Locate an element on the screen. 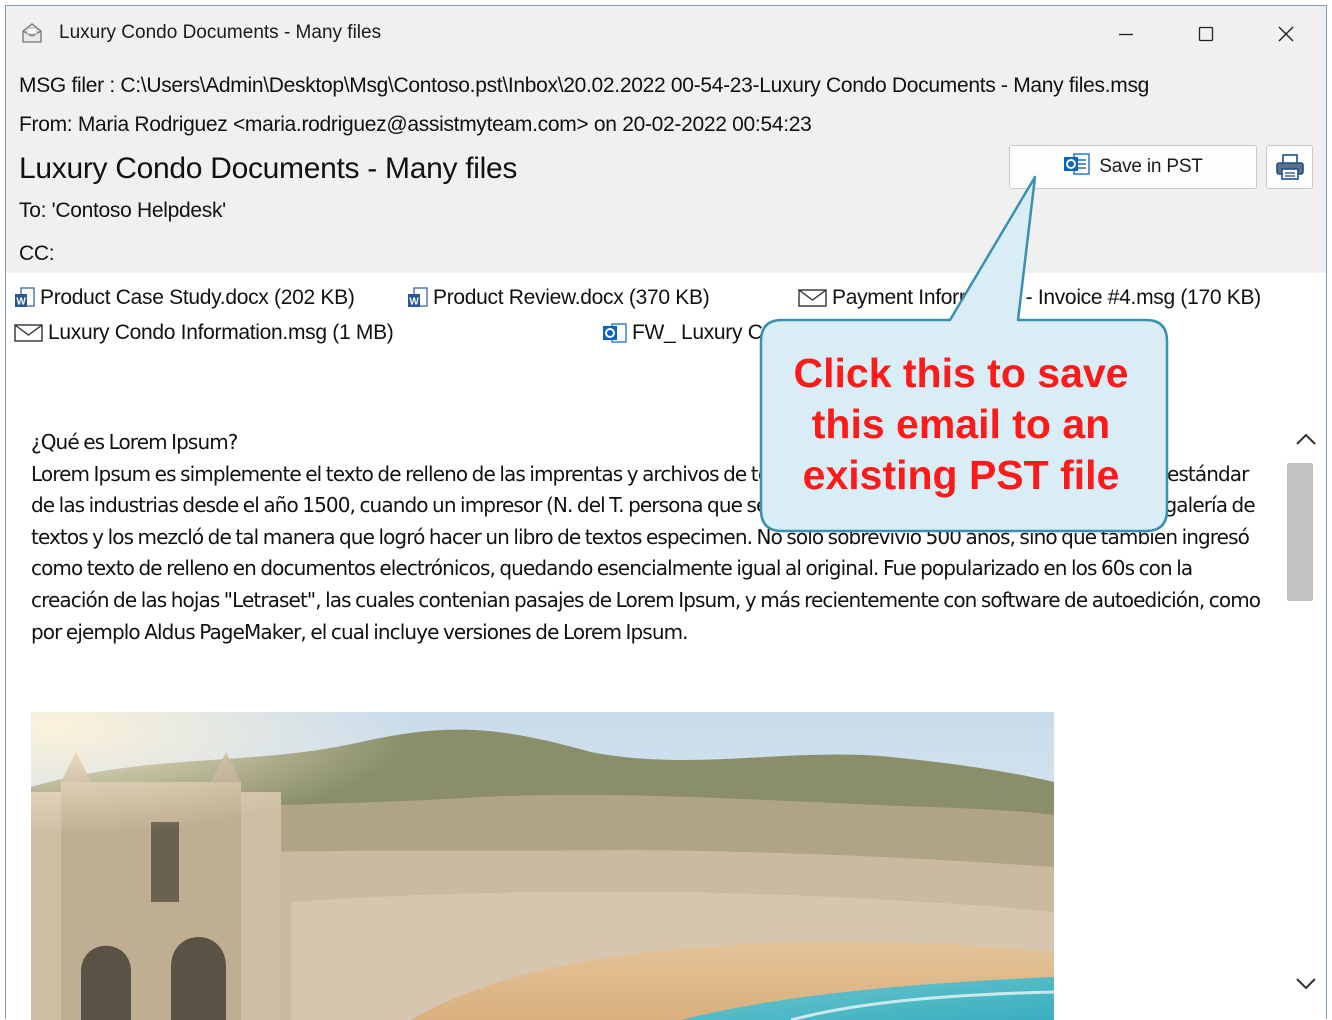 The width and height of the screenshot is (1332, 1020). minimize-icon is located at coordinates (1126, 34).